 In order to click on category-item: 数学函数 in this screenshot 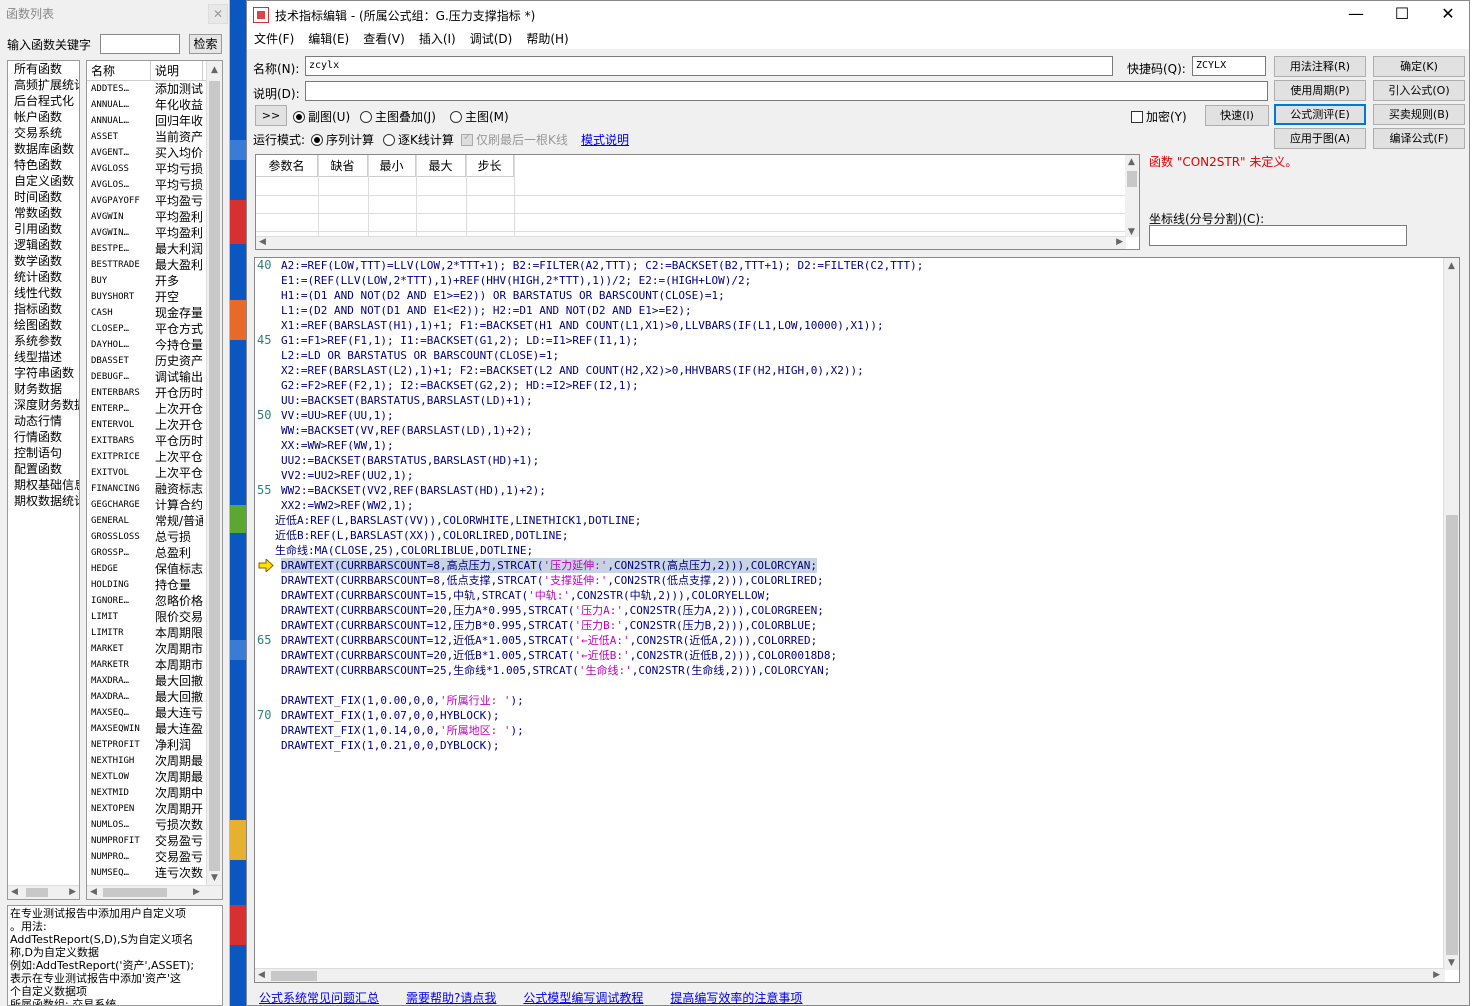, I will do `click(43, 261)`.